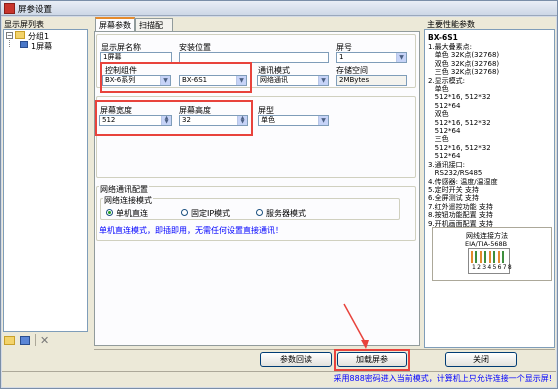  I want to click on controller-series-select: BX-6系列 ▼, so click(136, 80).